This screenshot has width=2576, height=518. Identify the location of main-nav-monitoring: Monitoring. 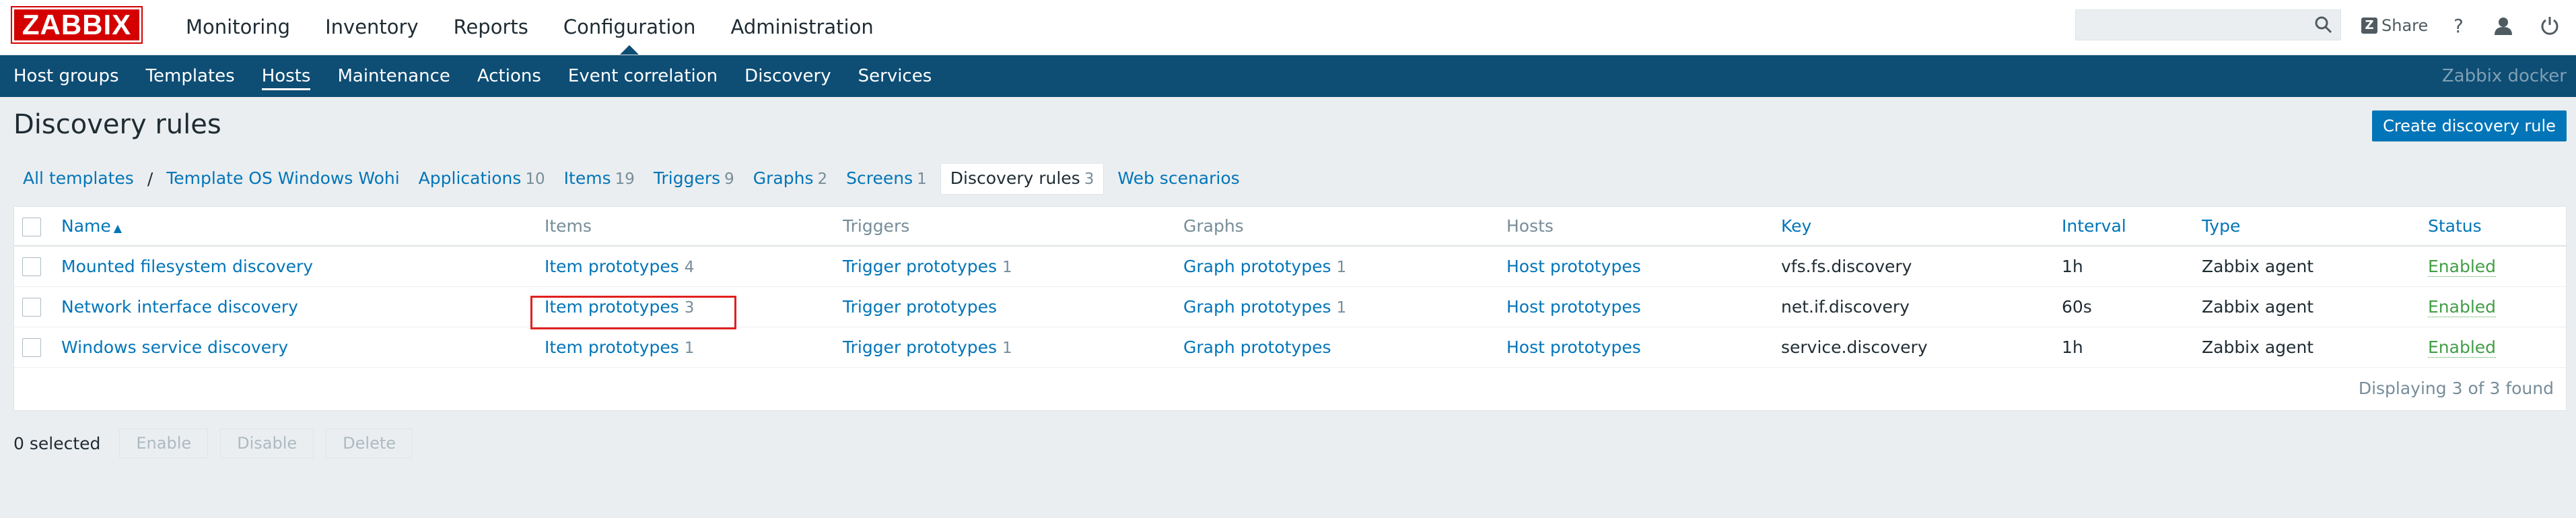
(238, 27).